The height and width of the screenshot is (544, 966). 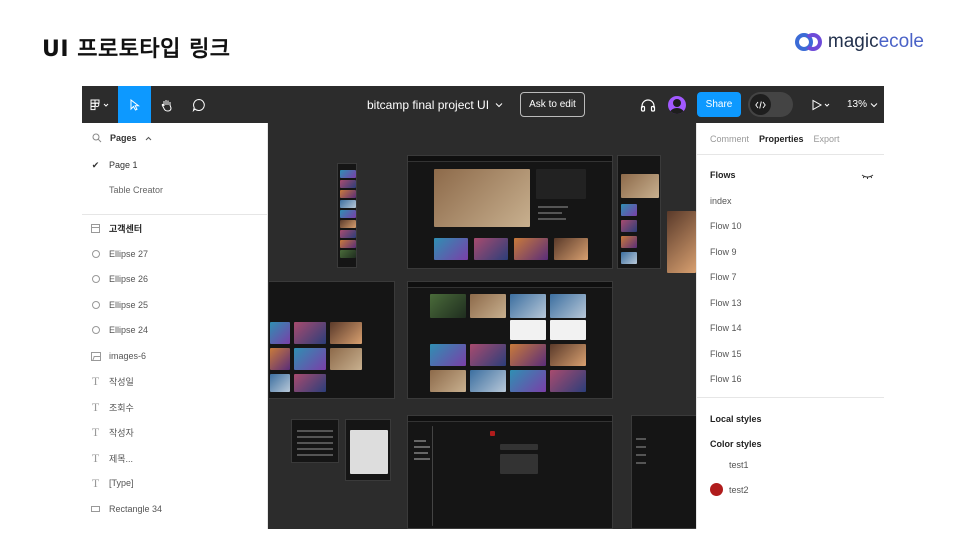 I want to click on dev-mode-toggle, so click(x=770, y=104).